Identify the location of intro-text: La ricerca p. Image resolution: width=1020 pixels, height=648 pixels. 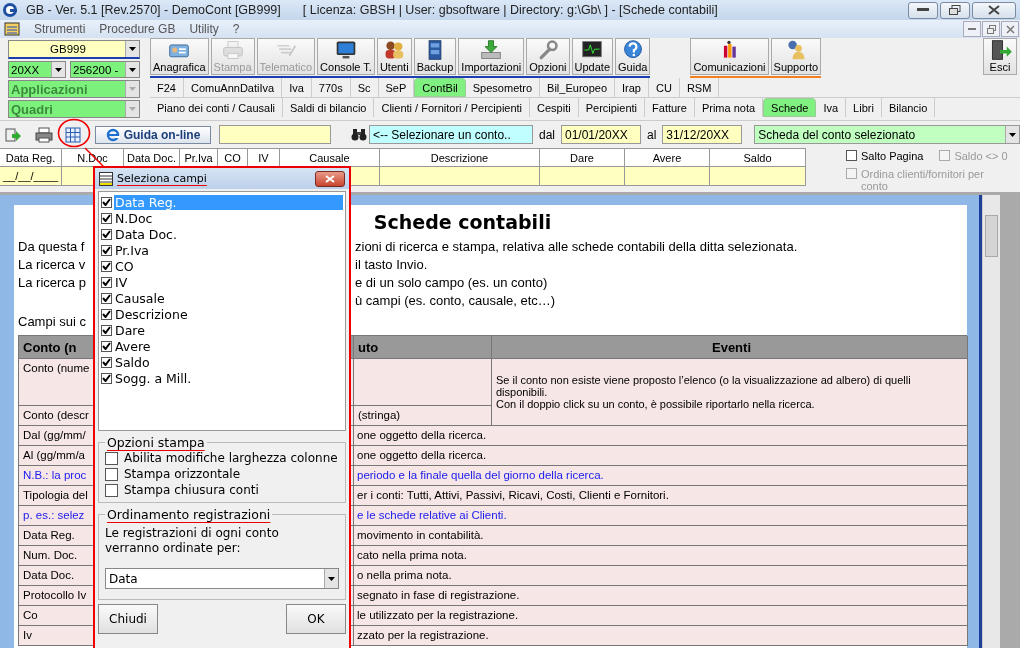
(52, 282).